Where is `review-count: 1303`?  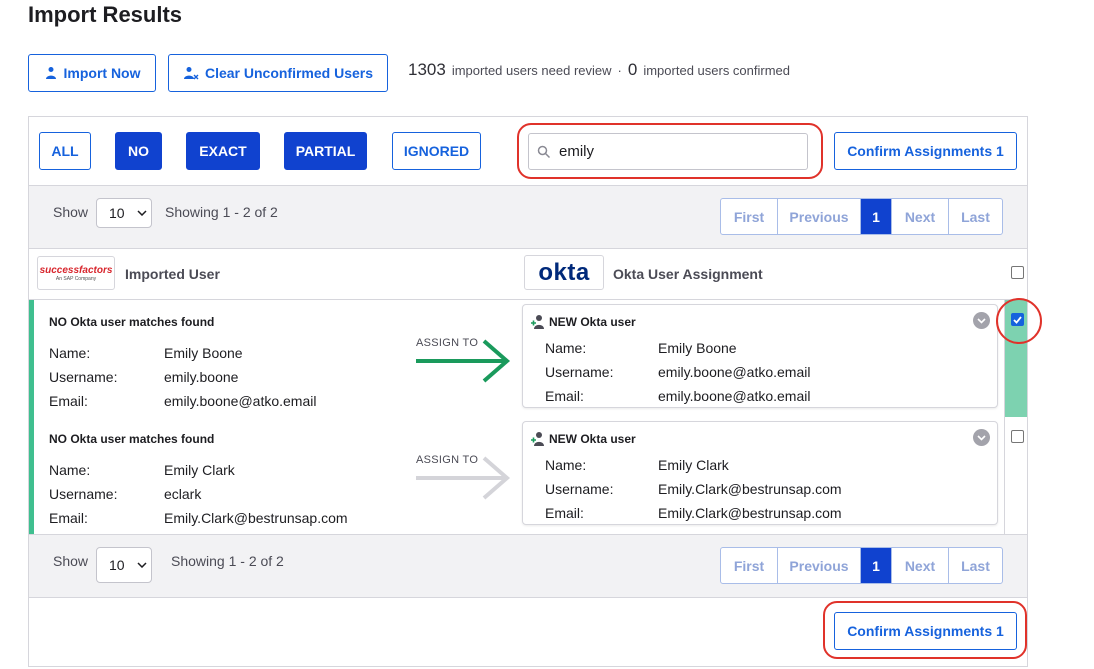
review-count: 1303 is located at coordinates (427, 69).